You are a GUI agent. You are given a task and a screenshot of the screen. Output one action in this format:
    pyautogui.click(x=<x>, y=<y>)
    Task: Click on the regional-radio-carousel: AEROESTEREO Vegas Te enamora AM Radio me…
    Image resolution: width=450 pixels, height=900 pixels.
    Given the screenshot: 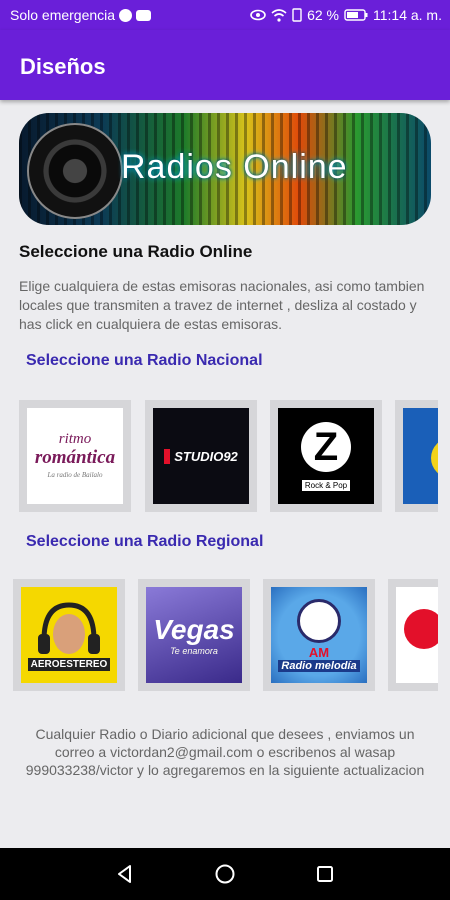 What is the action you would take?
    pyautogui.click(x=219, y=635)
    